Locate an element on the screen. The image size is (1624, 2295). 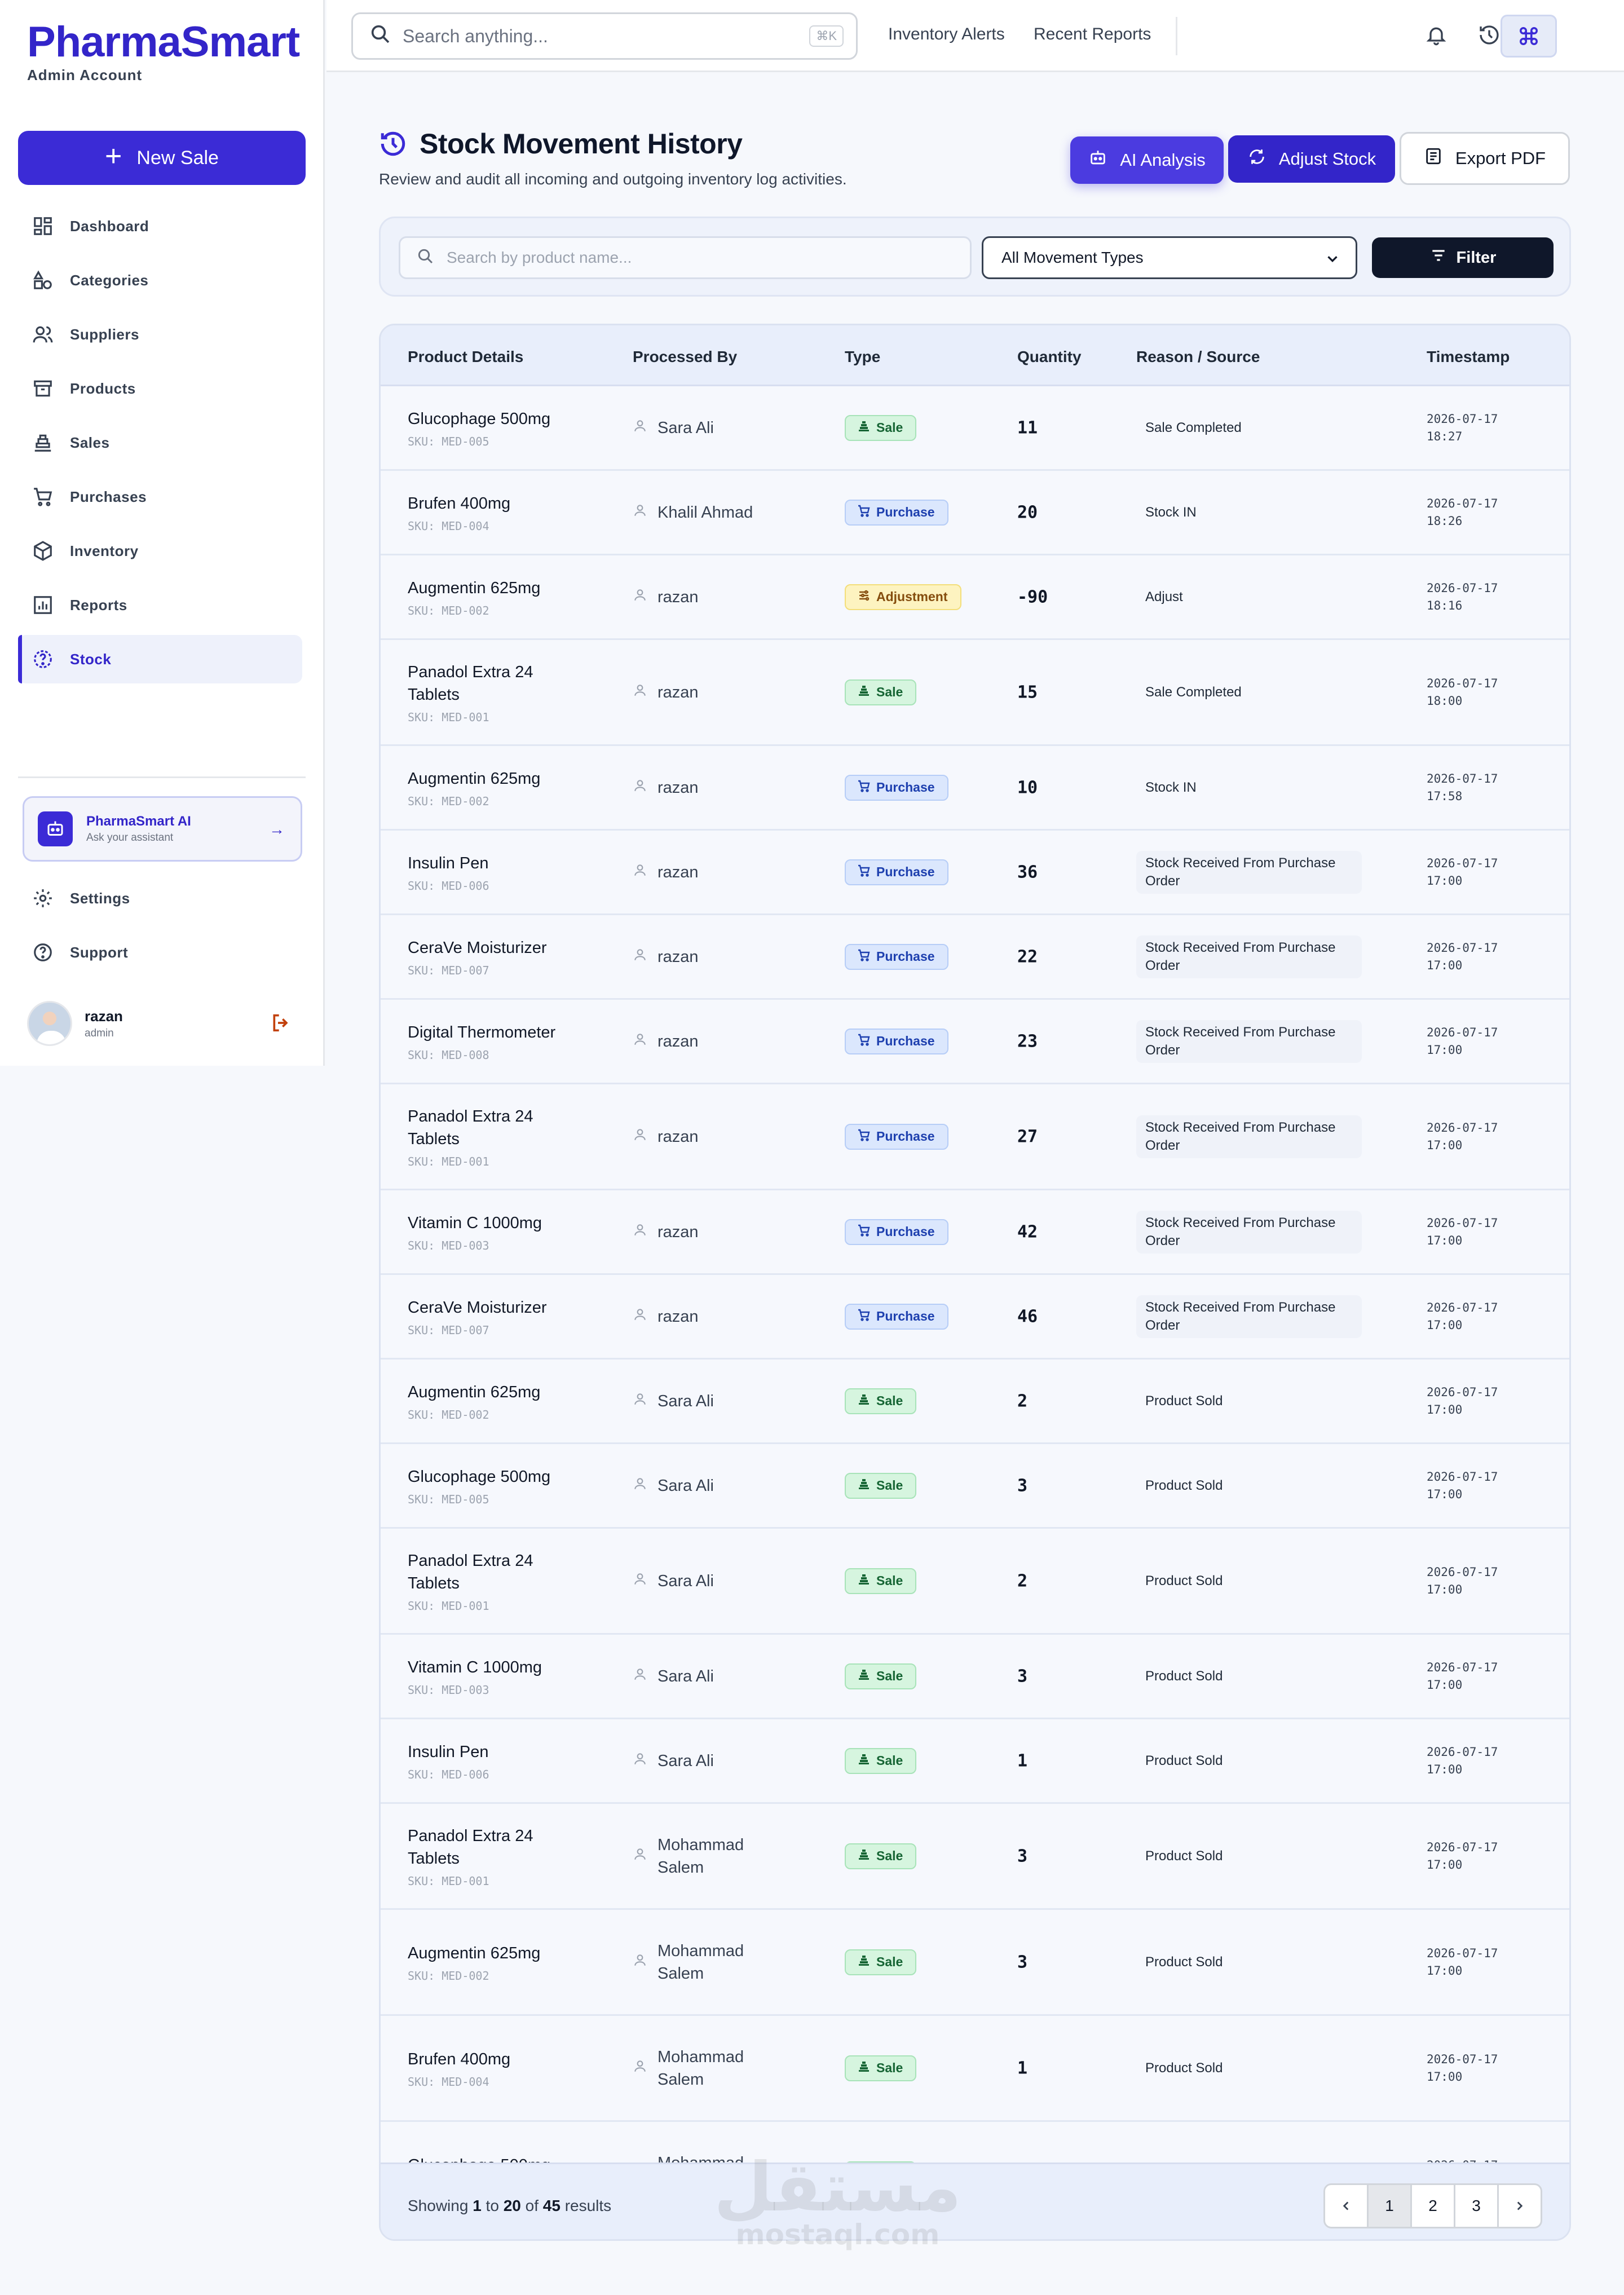
sidebar-item-categories: Categories is located at coordinates (160, 280).